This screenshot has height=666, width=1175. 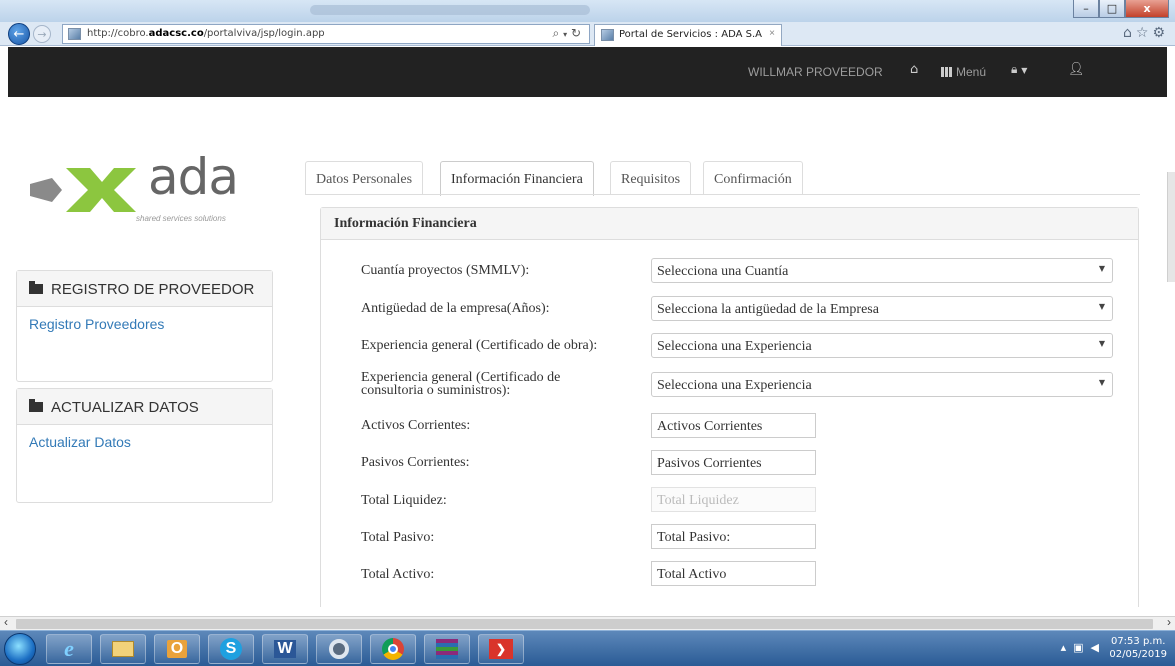 I want to click on settings-icon, so click(x=339, y=649).